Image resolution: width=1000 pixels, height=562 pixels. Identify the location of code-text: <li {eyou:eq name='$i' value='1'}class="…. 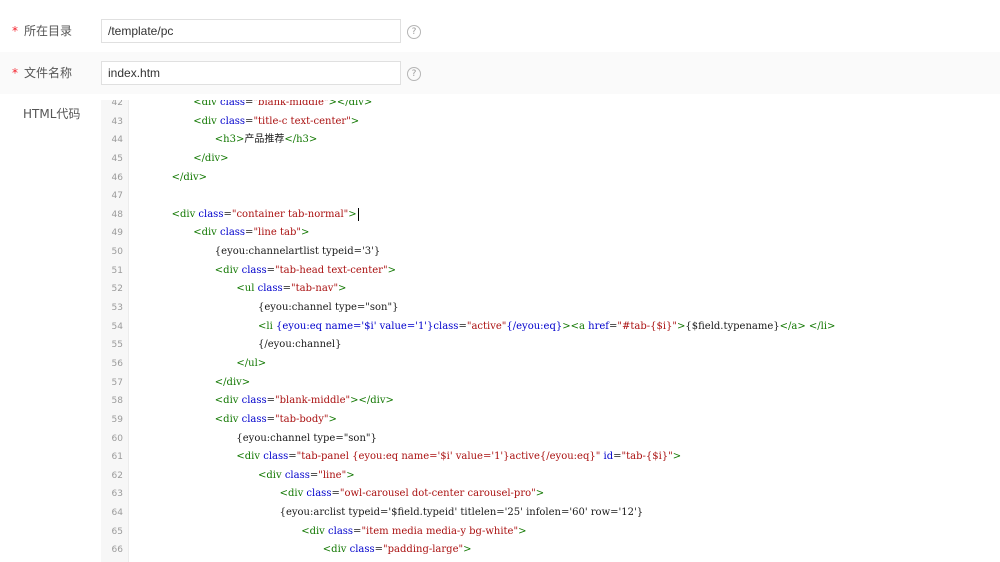
(546, 327).